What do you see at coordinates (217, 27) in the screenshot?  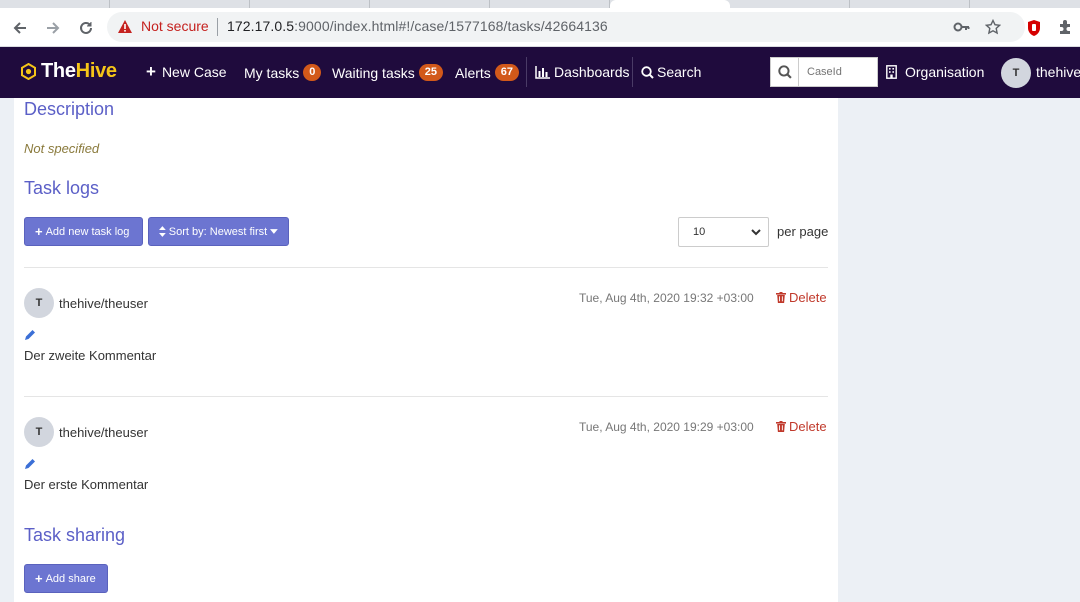 I see `omnibox-divider` at bounding box center [217, 27].